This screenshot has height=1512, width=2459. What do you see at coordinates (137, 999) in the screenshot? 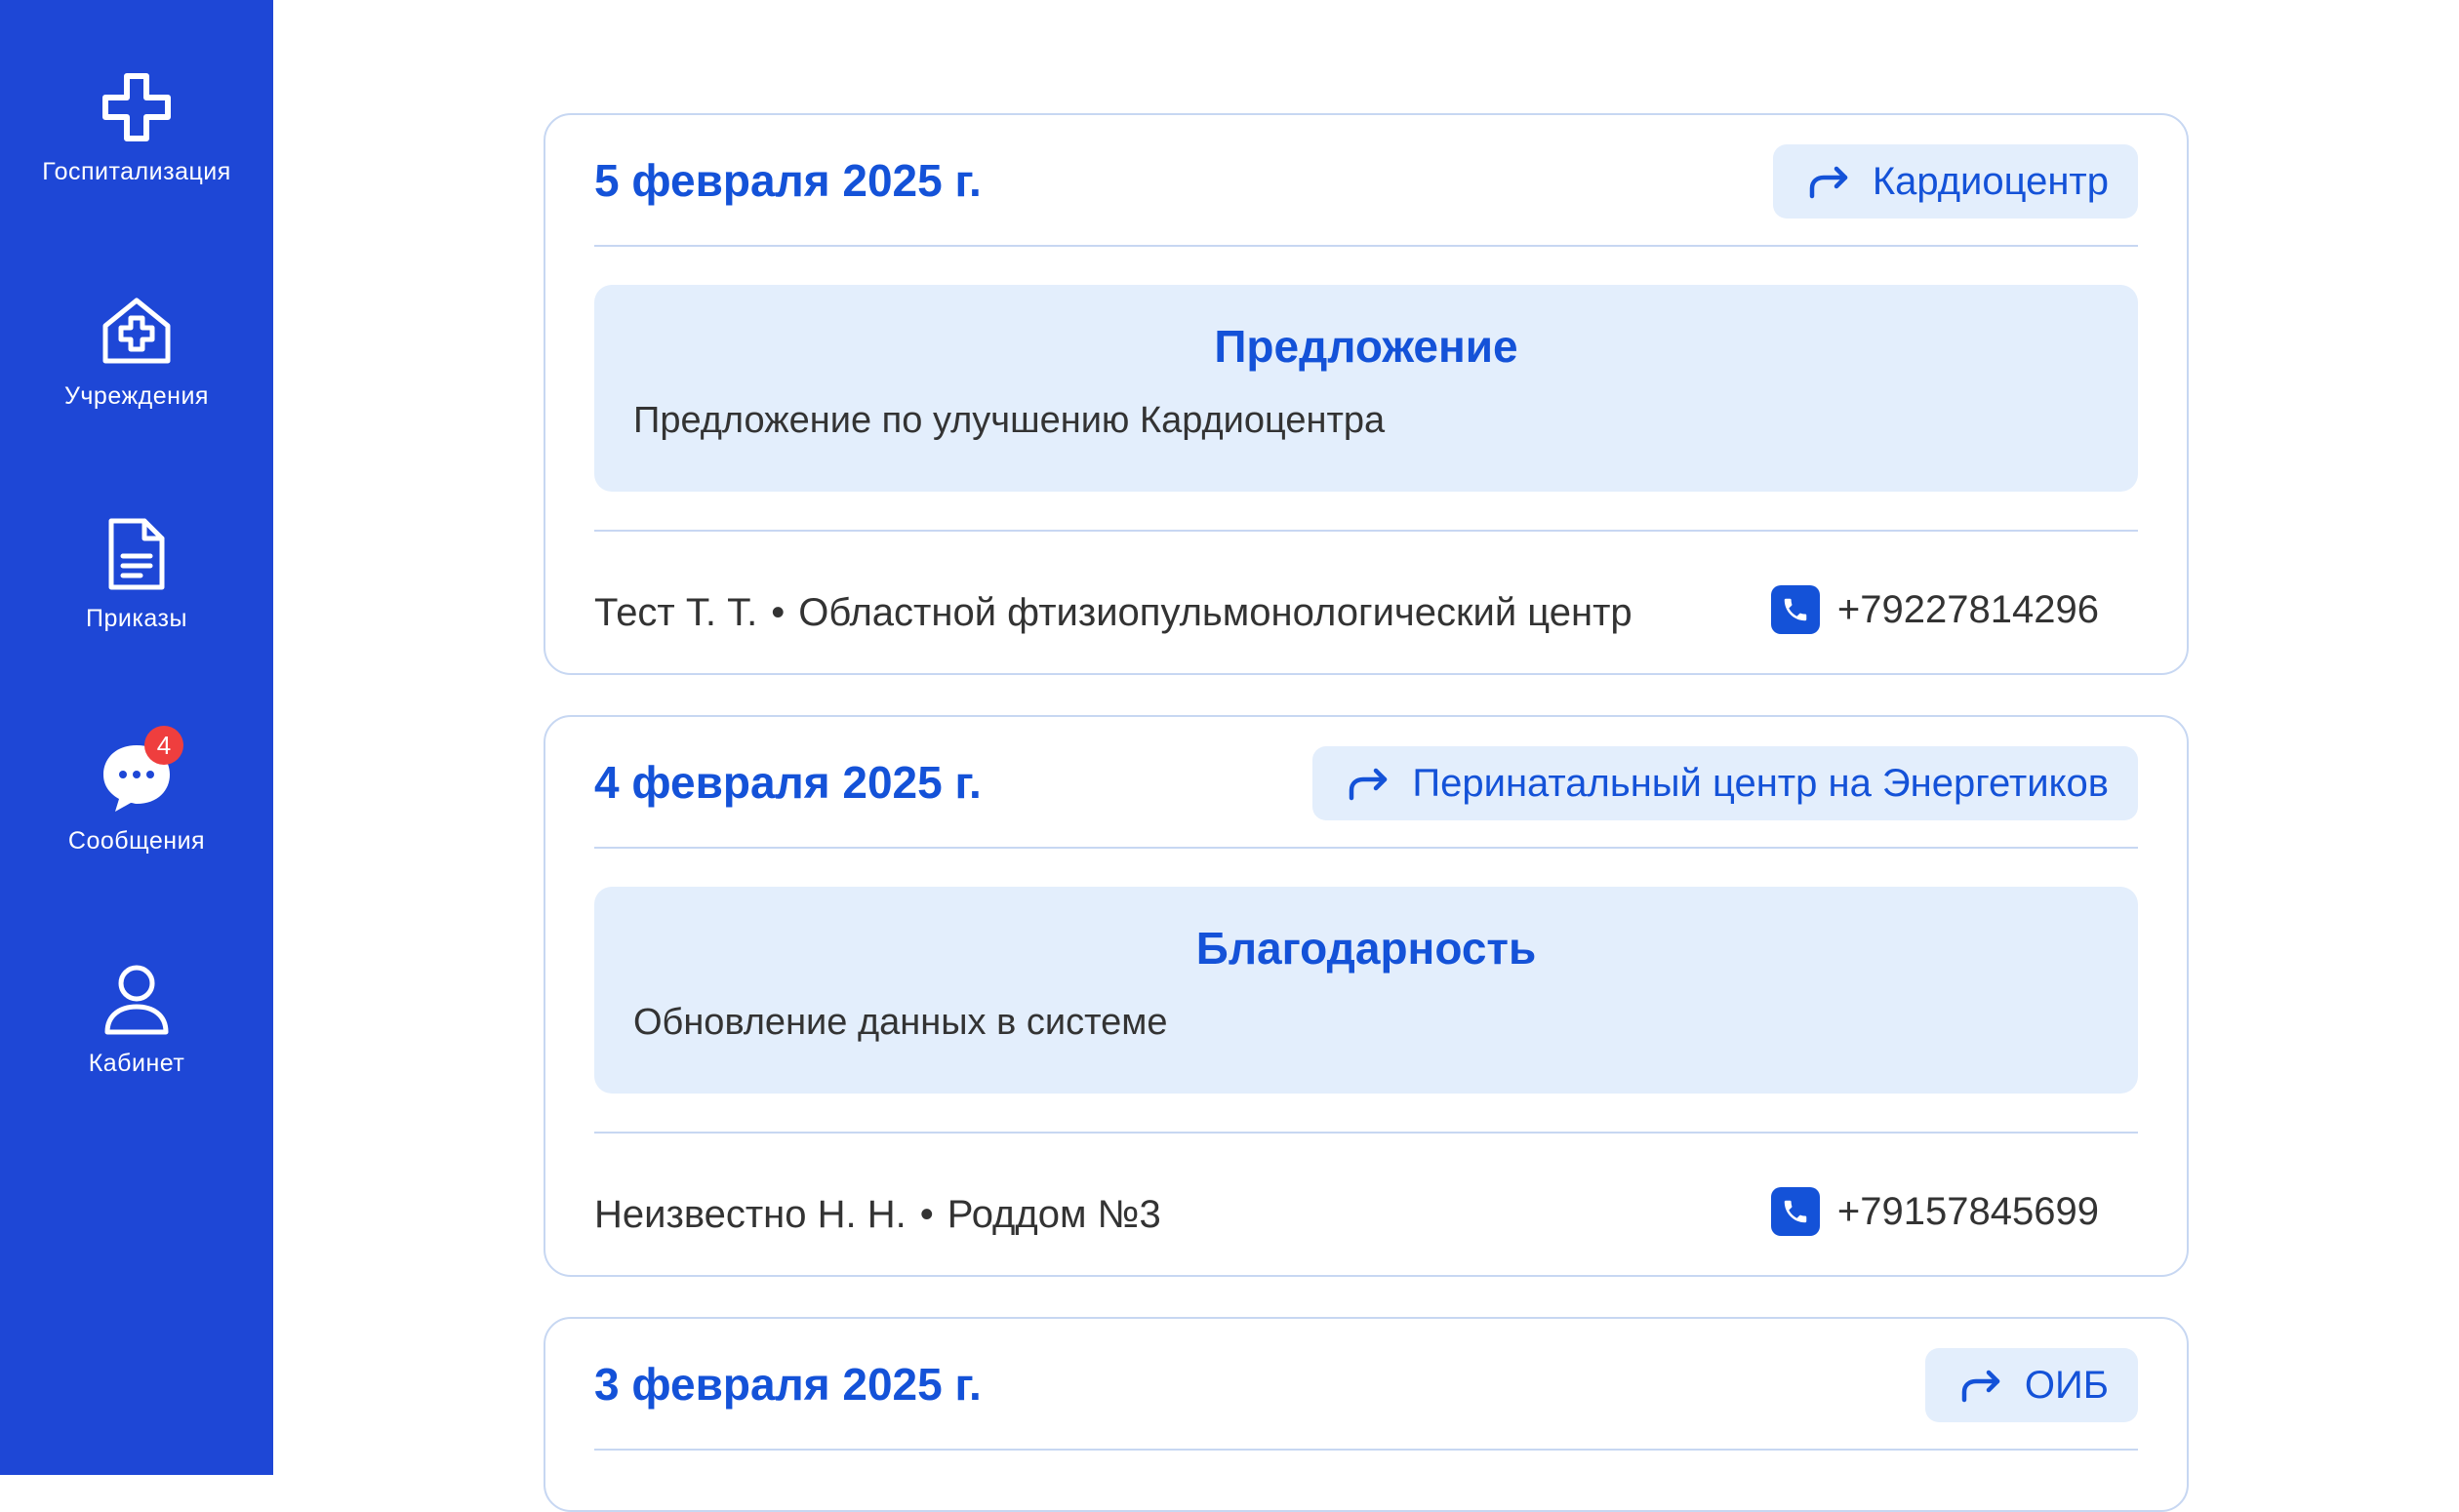
I see `user-icon` at bounding box center [137, 999].